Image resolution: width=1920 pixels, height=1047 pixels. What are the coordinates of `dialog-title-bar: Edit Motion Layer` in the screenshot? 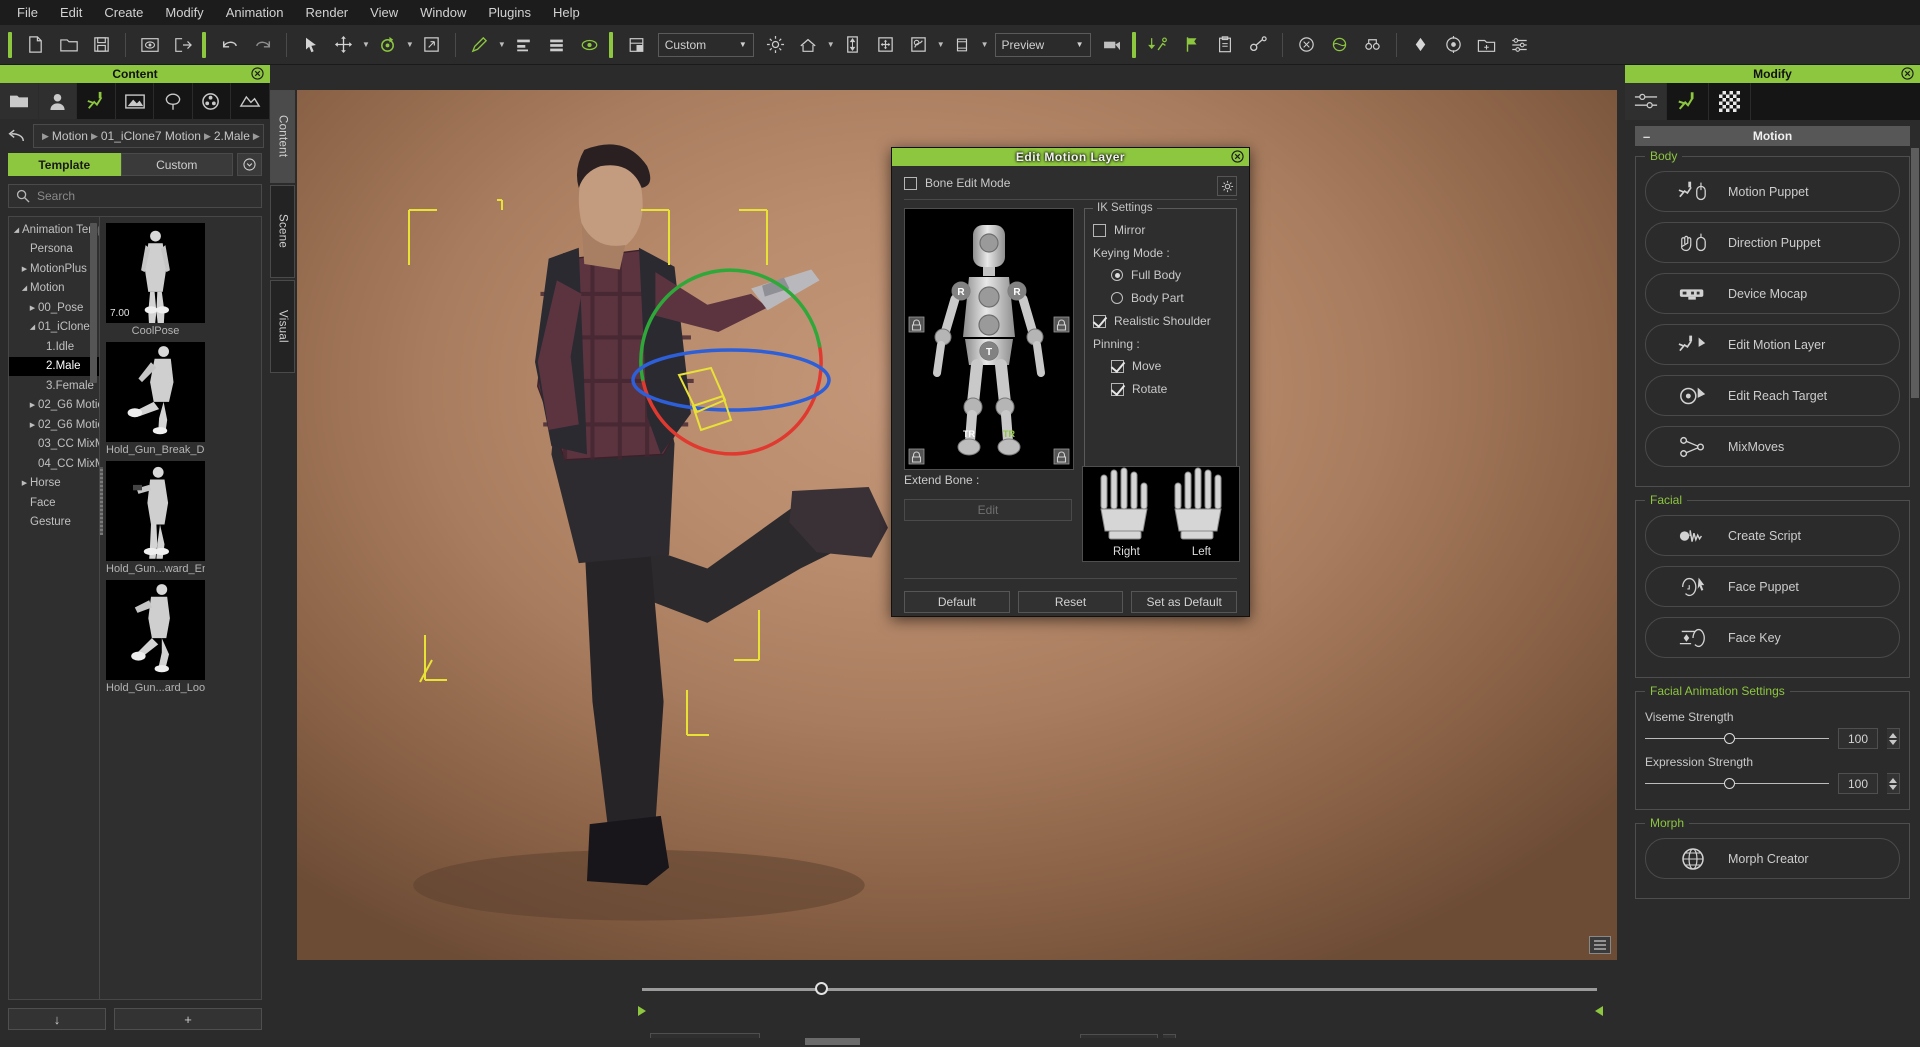 It's located at (1070, 157).